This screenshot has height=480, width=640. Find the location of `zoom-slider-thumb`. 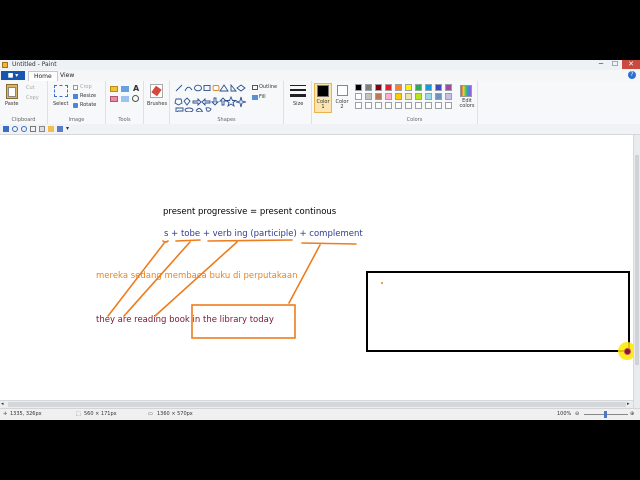

zoom-slider-thumb is located at coordinates (605, 414).